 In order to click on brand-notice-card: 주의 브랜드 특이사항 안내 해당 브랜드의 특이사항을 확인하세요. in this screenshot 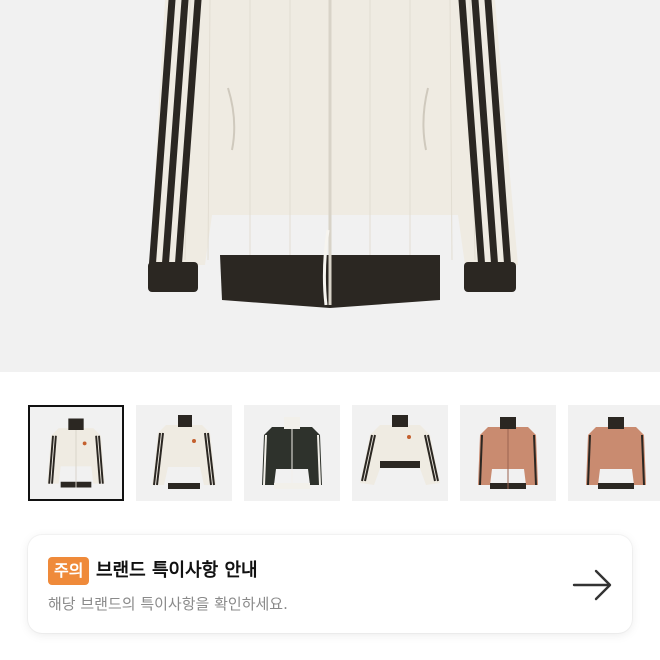, I will do `click(330, 584)`.